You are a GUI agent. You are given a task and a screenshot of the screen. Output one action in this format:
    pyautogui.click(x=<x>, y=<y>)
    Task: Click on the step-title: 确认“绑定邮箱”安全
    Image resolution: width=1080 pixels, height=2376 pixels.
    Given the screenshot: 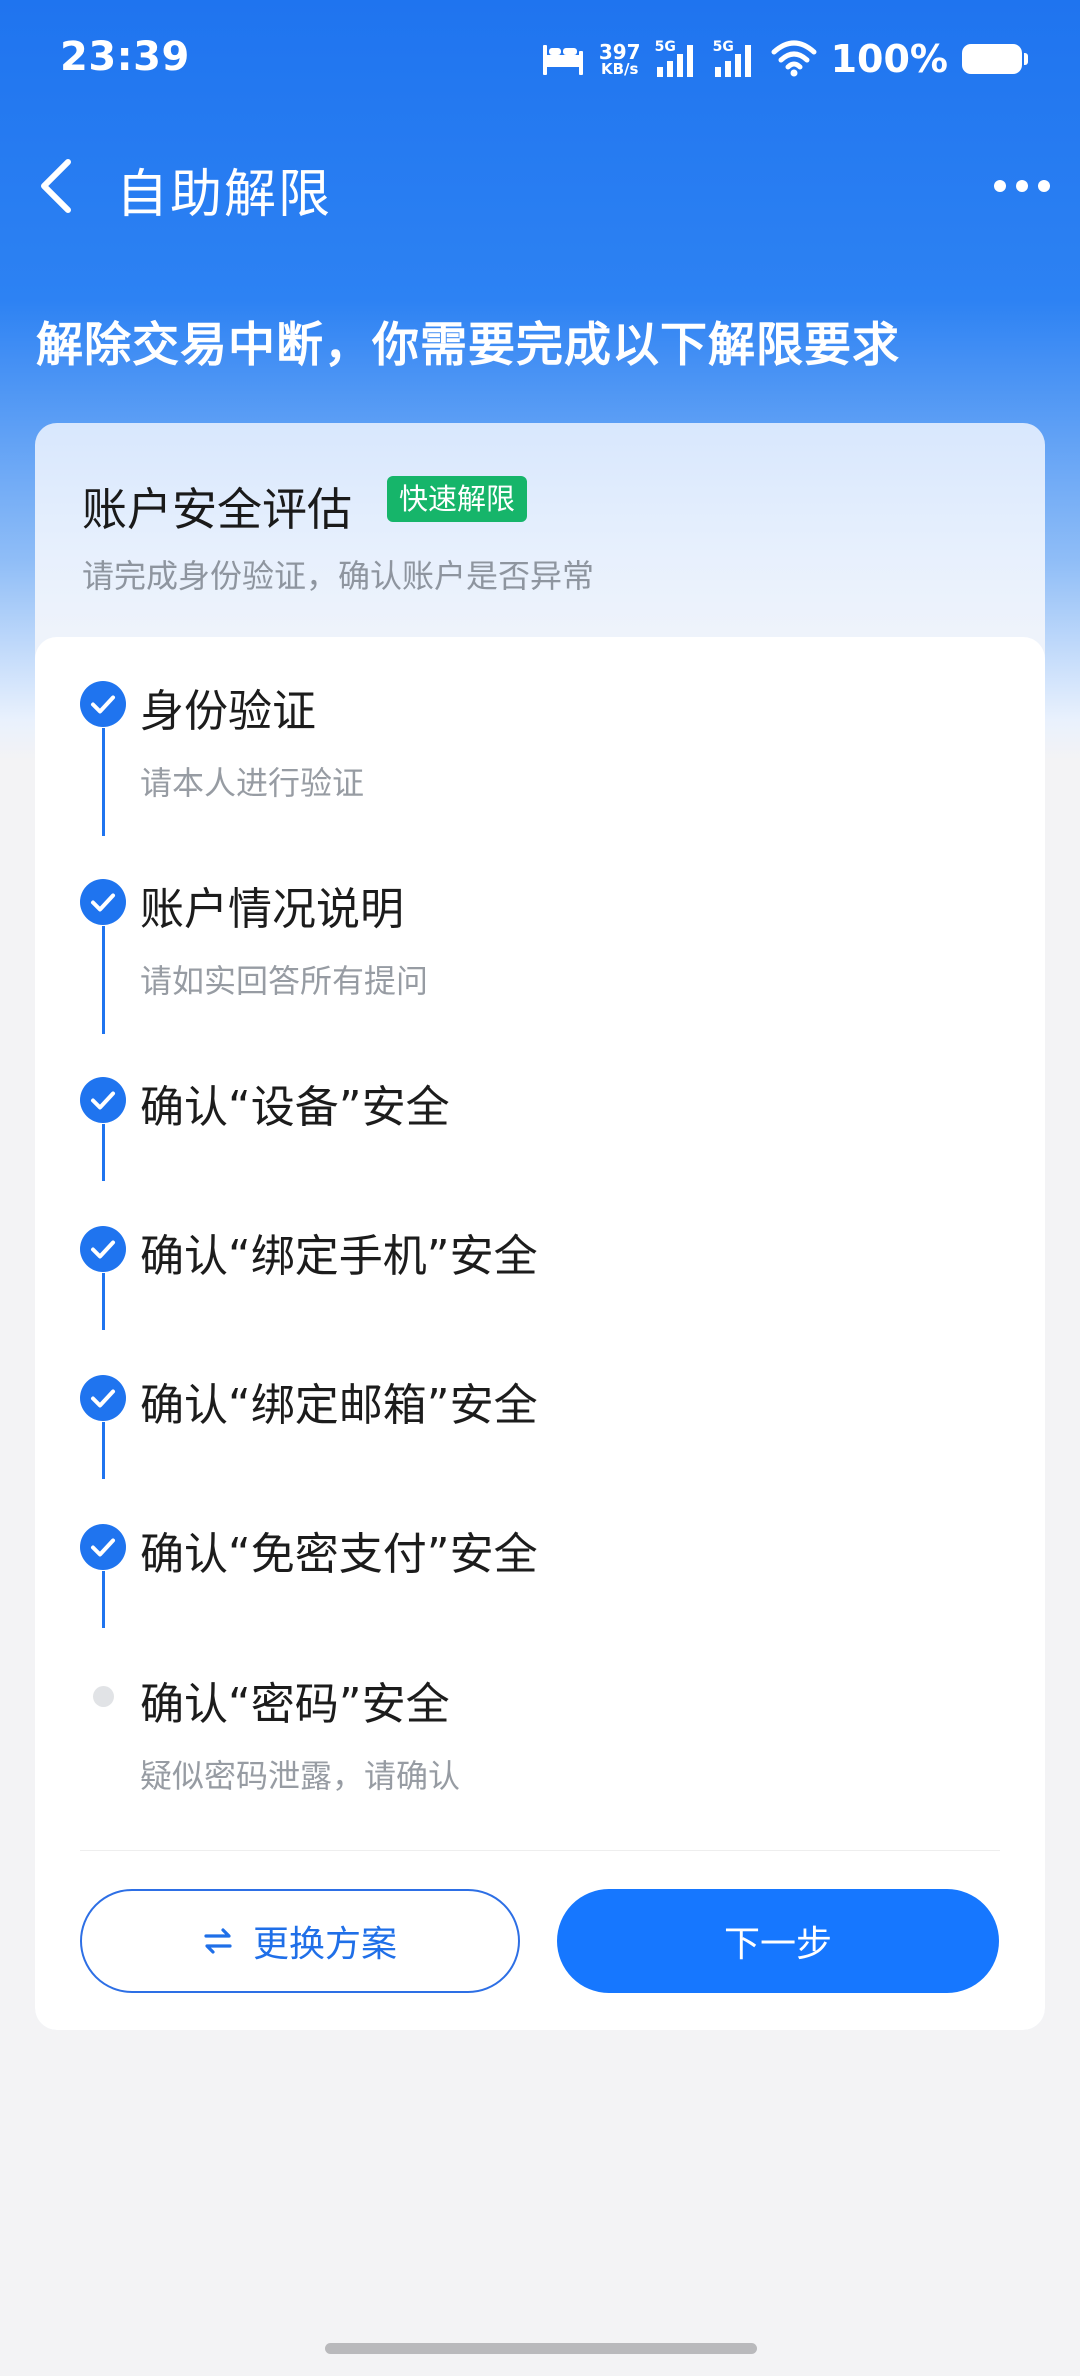 What is the action you would take?
    pyautogui.click(x=339, y=1405)
    